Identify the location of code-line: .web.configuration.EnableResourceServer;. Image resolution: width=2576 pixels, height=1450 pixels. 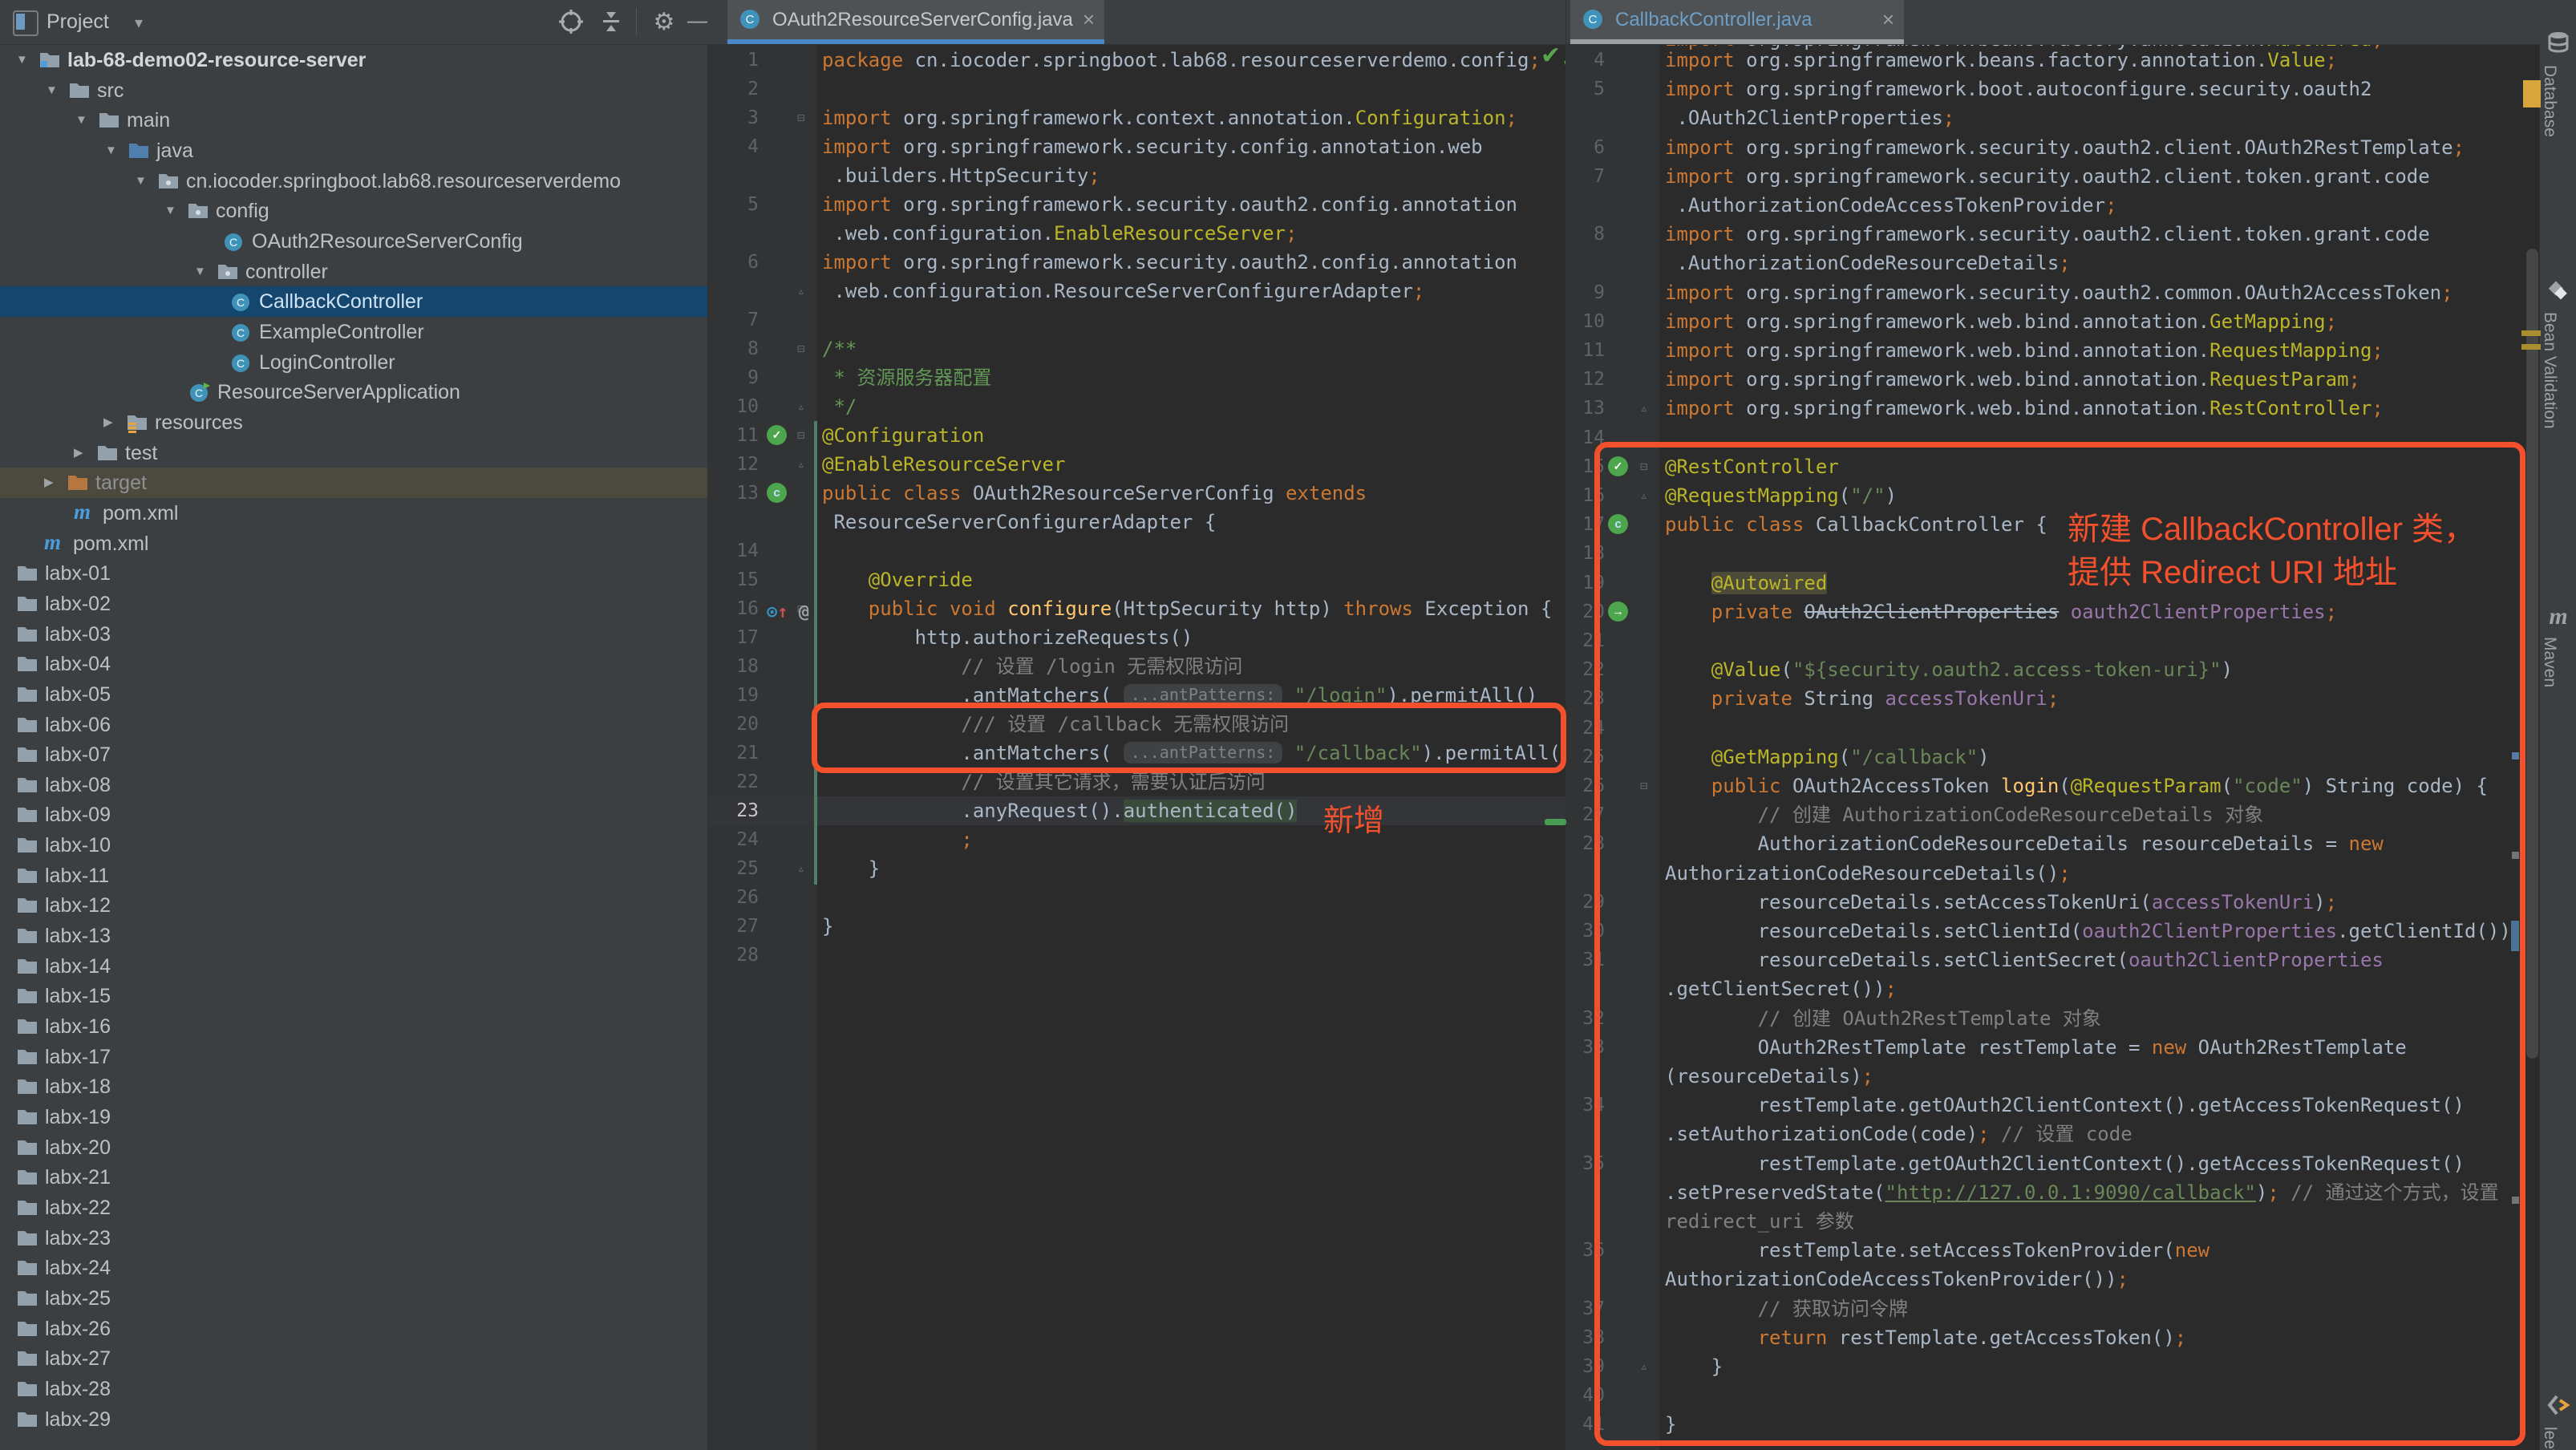
(1059, 233).